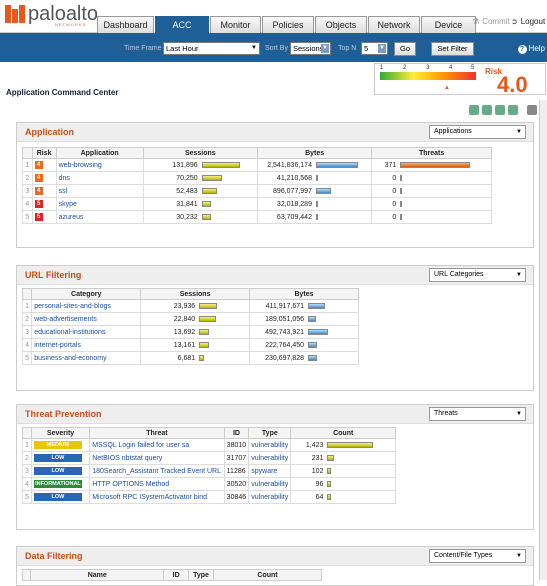 The width and height of the screenshot is (547, 586). I want to click on category-link: personal-sites-and-blogs, so click(86, 306).